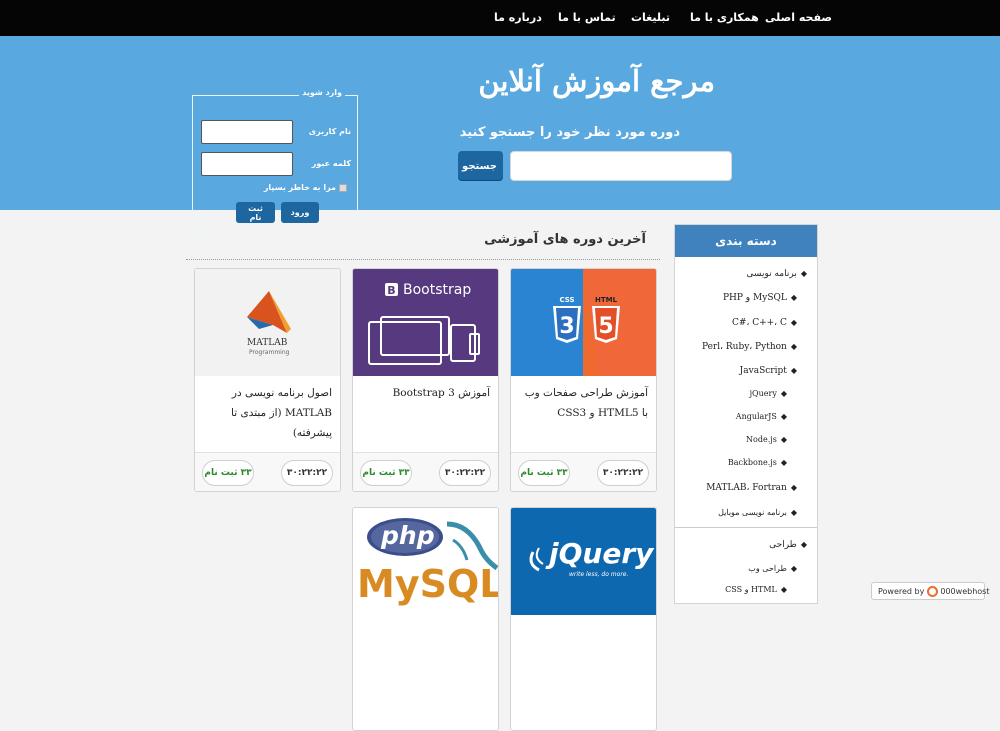 The image size is (1000, 731). What do you see at coordinates (269, 312) in the screenshot?
I see `matlab-logo-icon` at bounding box center [269, 312].